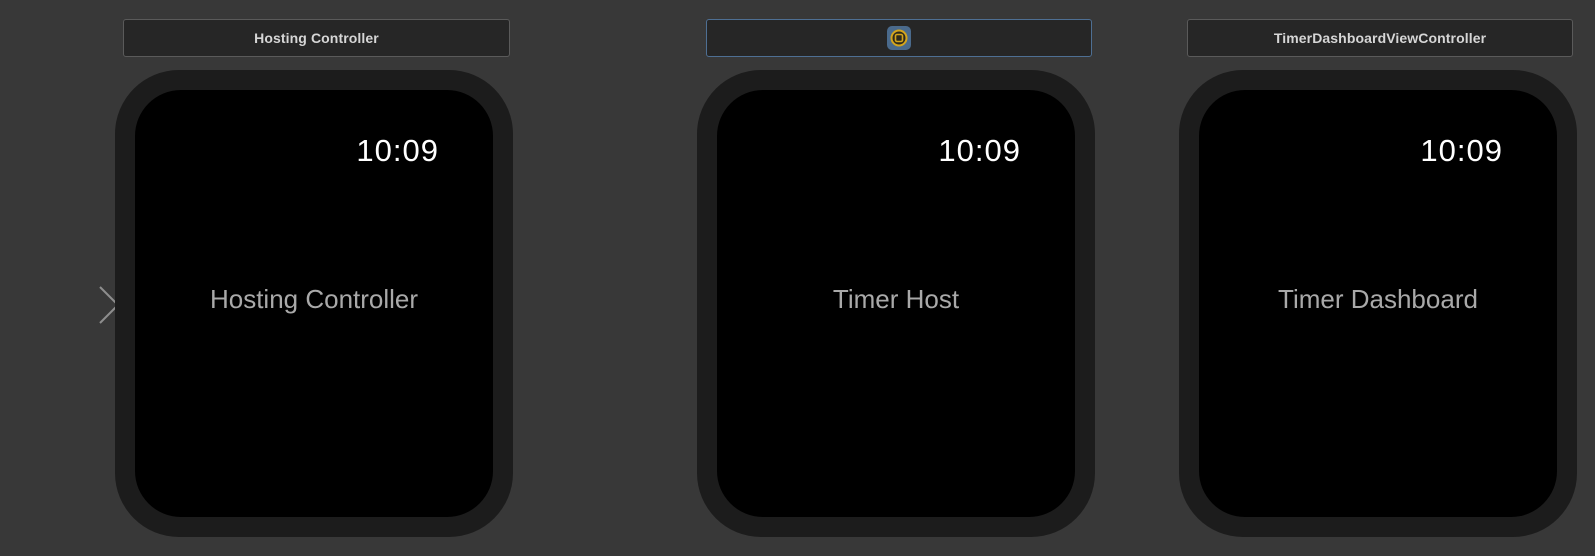 The height and width of the screenshot is (556, 1595). I want to click on interface-controller-icon, so click(899, 38).